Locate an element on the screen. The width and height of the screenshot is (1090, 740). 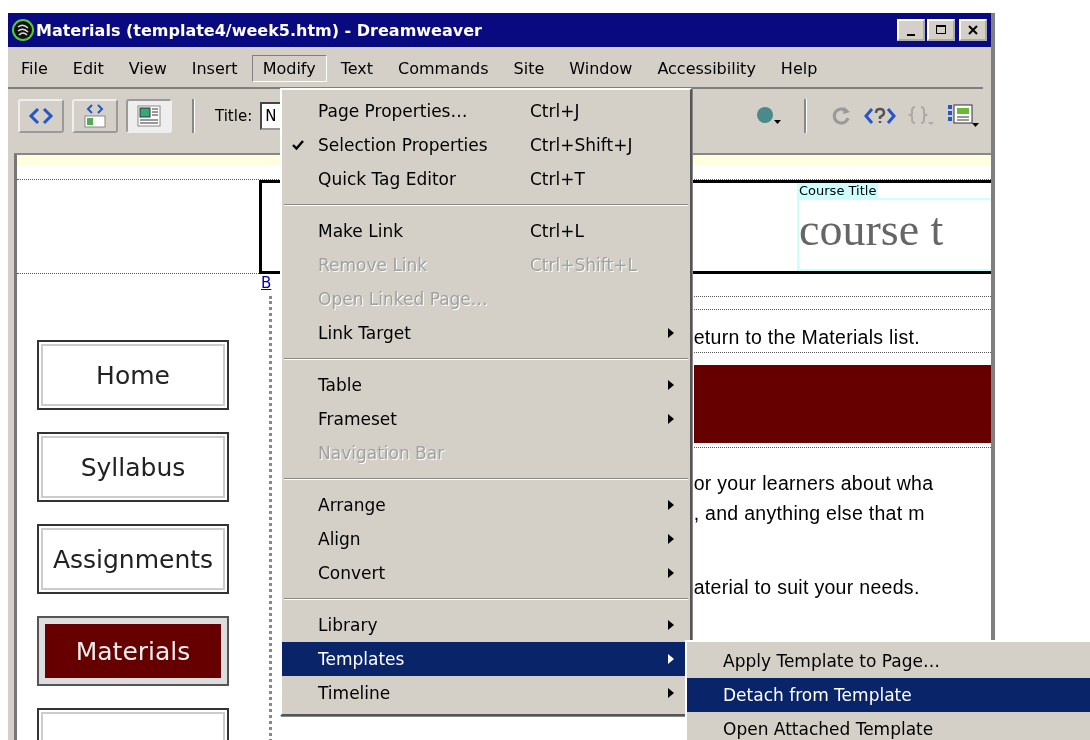
title-label: Title: is located at coordinates (234, 116).